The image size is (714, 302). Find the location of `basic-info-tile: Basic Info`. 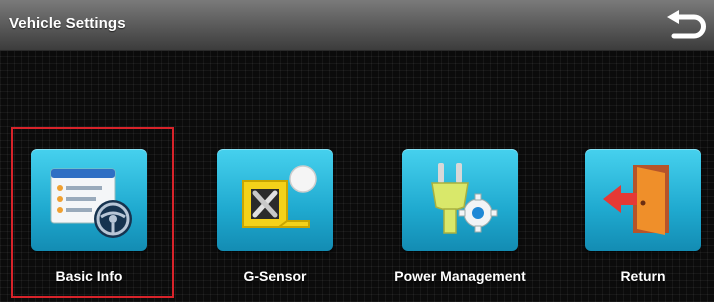

basic-info-tile: Basic Info is located at coordinates (89, 210).